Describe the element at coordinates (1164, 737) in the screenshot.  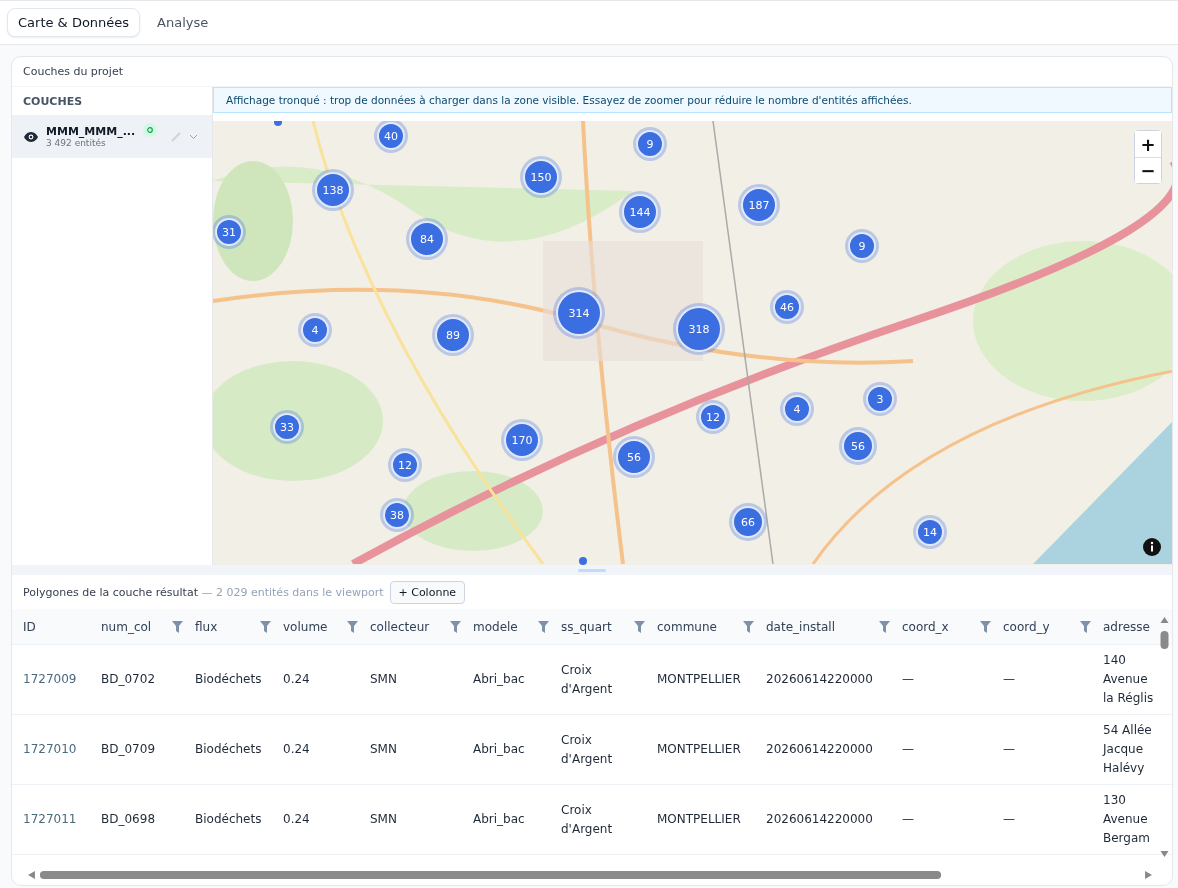
I see `vertical-scrollbar` at that location.